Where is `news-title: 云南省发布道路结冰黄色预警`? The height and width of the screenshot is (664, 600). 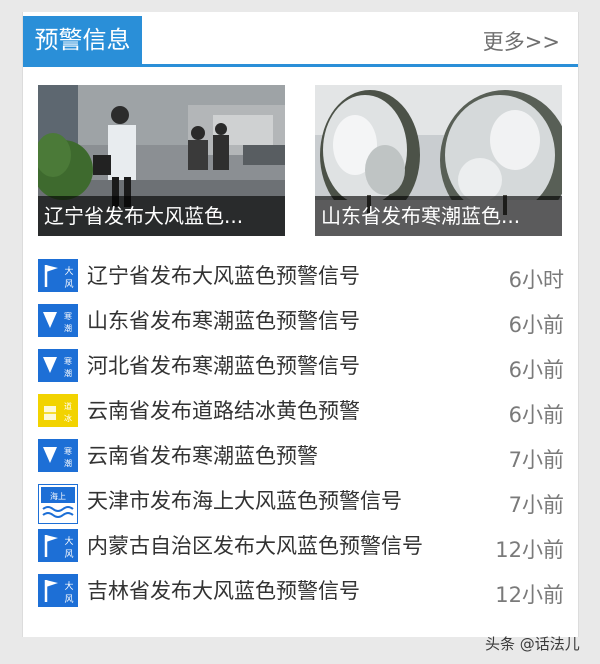
news-title: 云南省发布道路结冰黄色预警 is located at coordinates (223, 411).